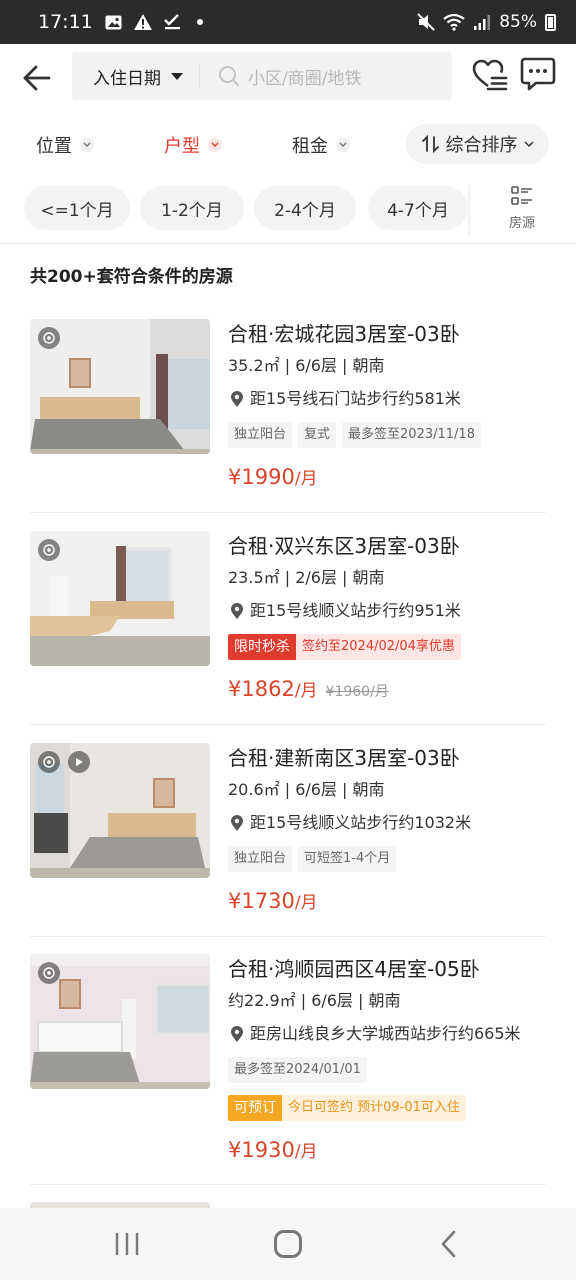 This screenshot has width=576, height=1280. Describe the element at coordinates (411, 435) in the screenshot. I see `listing-tag: 最多签至2023/11/18` at that location.